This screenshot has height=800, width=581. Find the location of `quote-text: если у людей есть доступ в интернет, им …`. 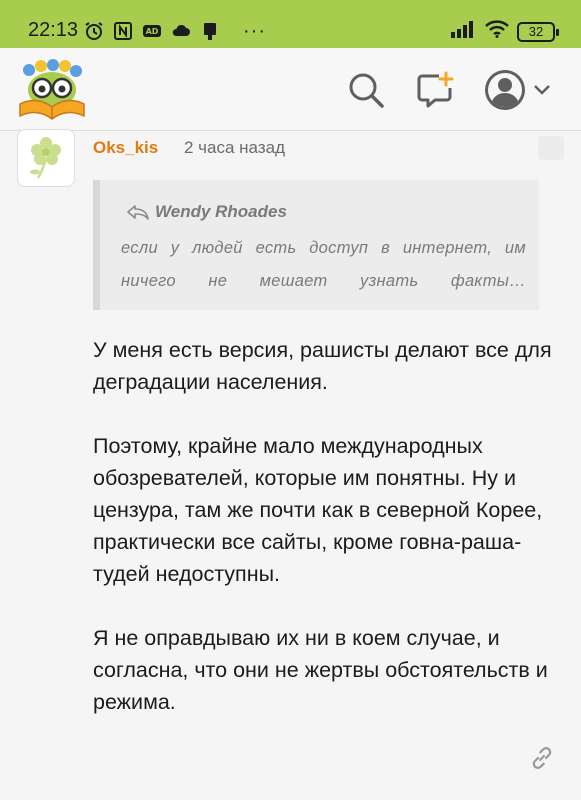

quote-text: если у людей есть доступ в интернет, им … is located at coordinates (323, 265).